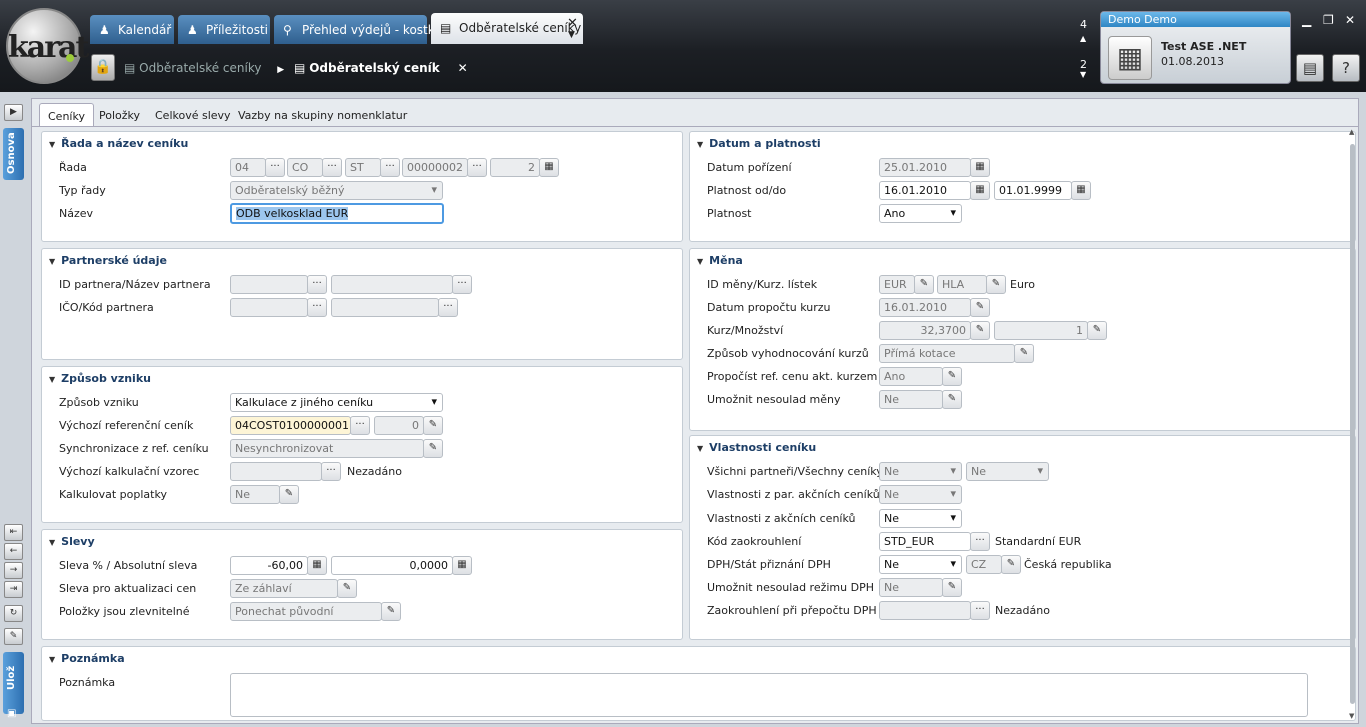 This screenshot has height=727, width=1366. I want to click on panel-title: Řada a název ceníku, so click(118, 143).